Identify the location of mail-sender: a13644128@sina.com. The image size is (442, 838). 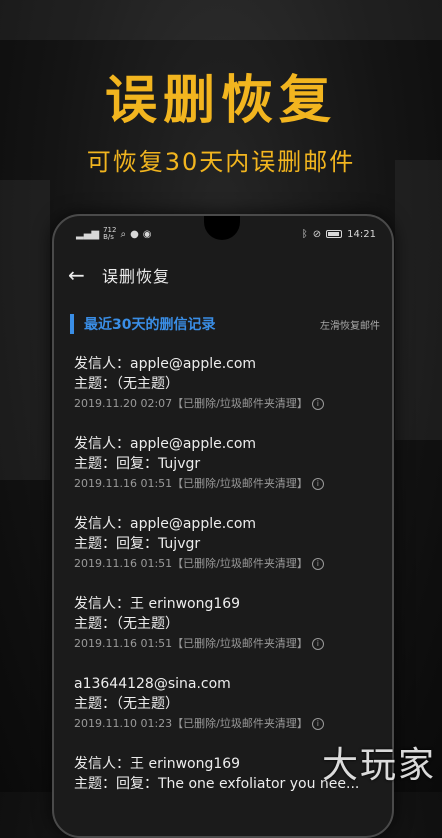
(152, 684).